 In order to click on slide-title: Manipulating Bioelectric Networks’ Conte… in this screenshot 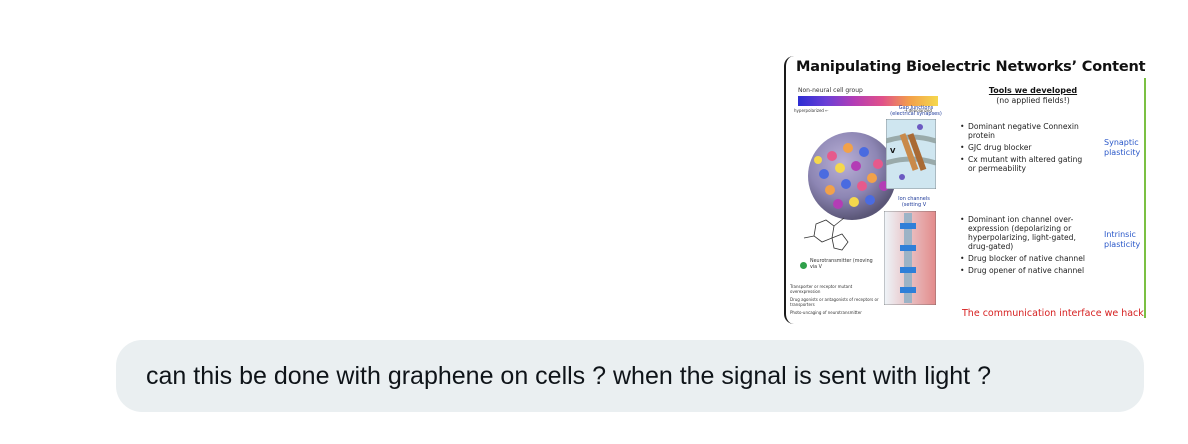, I will do `click(971, 67)`.